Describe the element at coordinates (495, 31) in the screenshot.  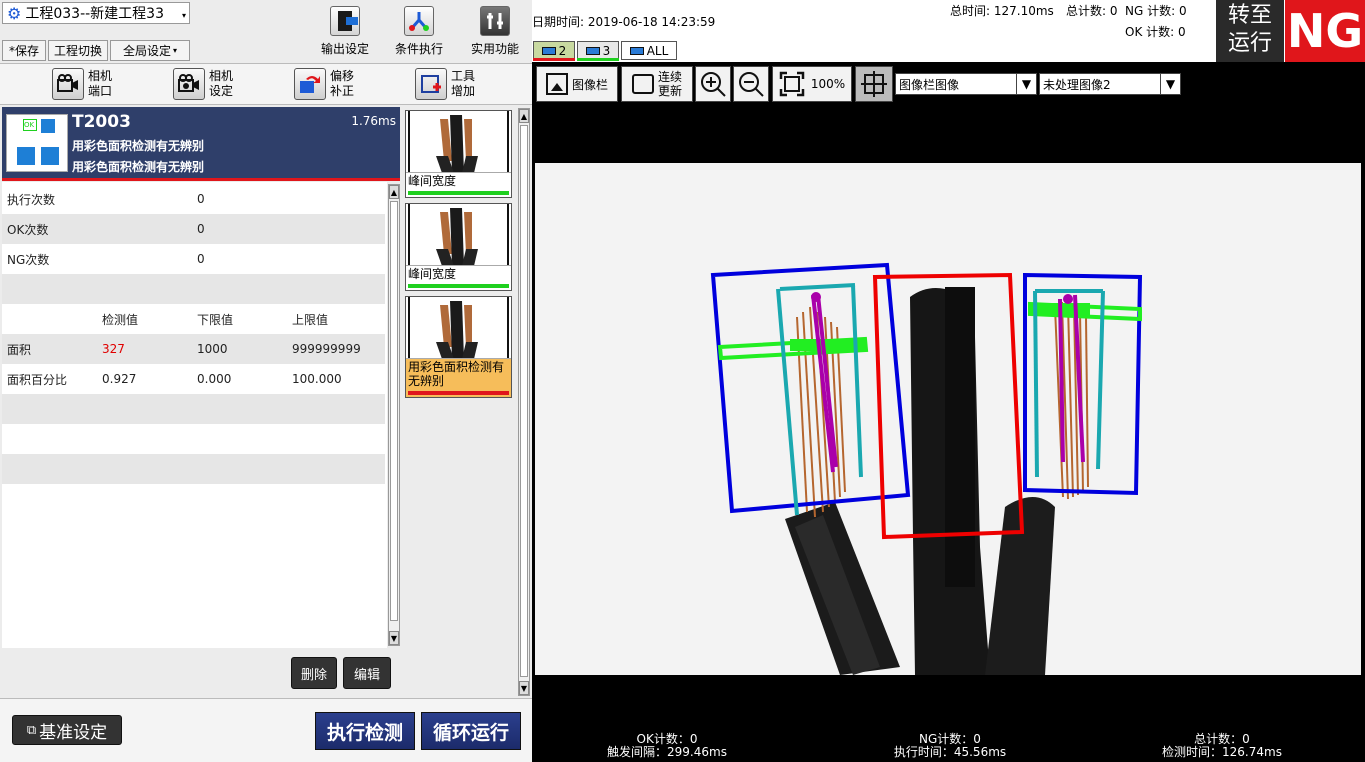
I see `utility-button: 实用功能` at that location.